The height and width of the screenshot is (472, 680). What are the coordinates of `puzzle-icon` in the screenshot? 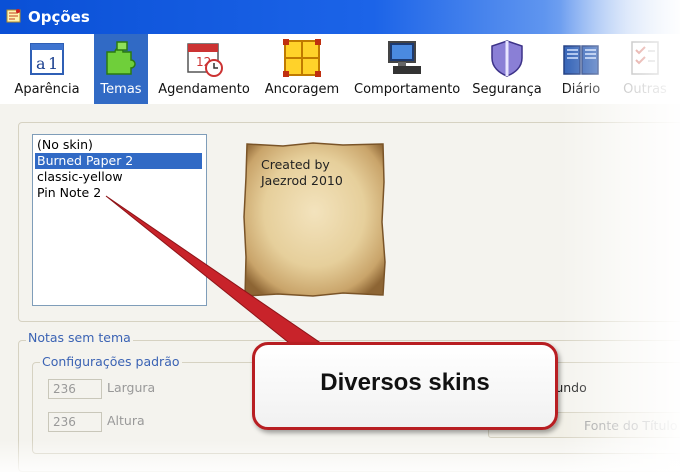 It's located at (121, 58).